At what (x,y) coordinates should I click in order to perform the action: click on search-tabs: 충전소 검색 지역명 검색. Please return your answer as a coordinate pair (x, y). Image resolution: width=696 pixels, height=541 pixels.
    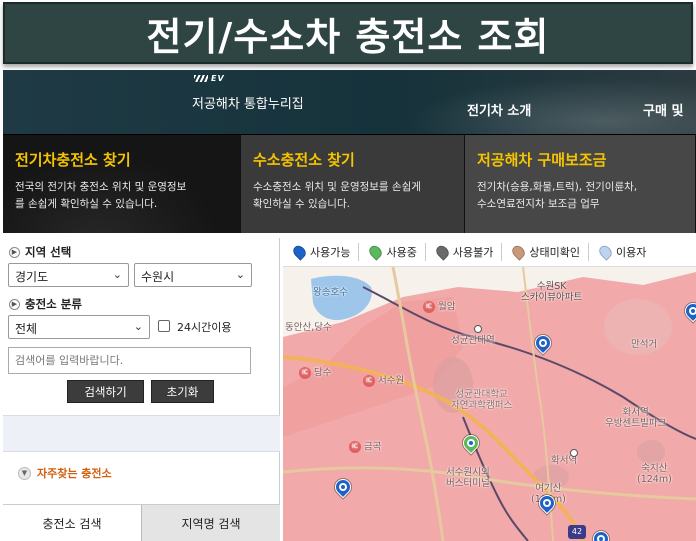
    Looking at the image, I should click on (141, 522).